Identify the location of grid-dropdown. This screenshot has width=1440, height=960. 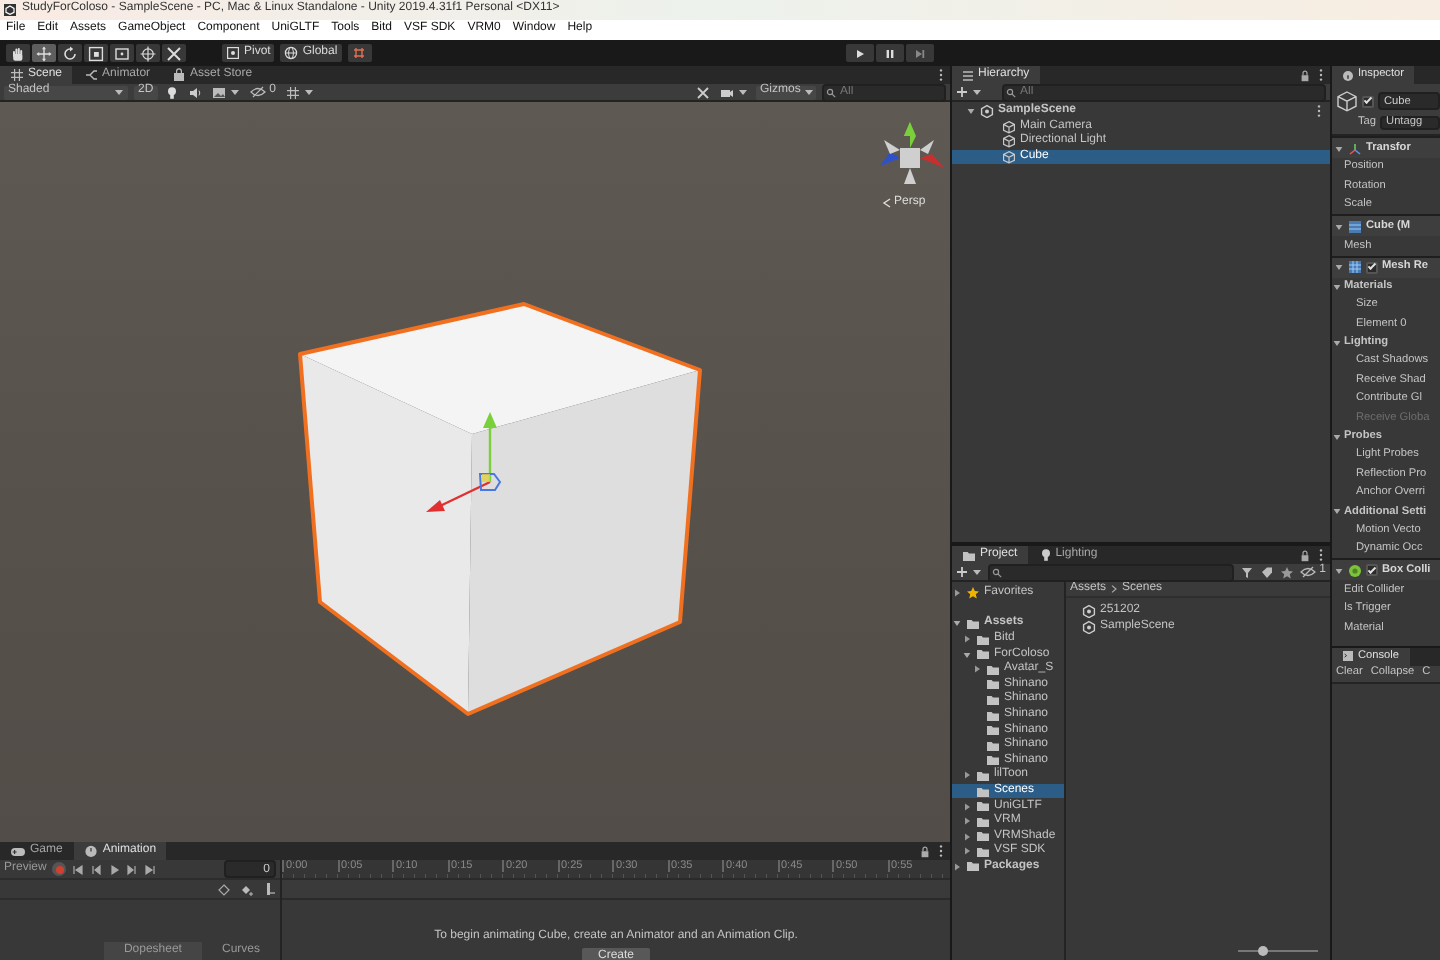
(300, 92).